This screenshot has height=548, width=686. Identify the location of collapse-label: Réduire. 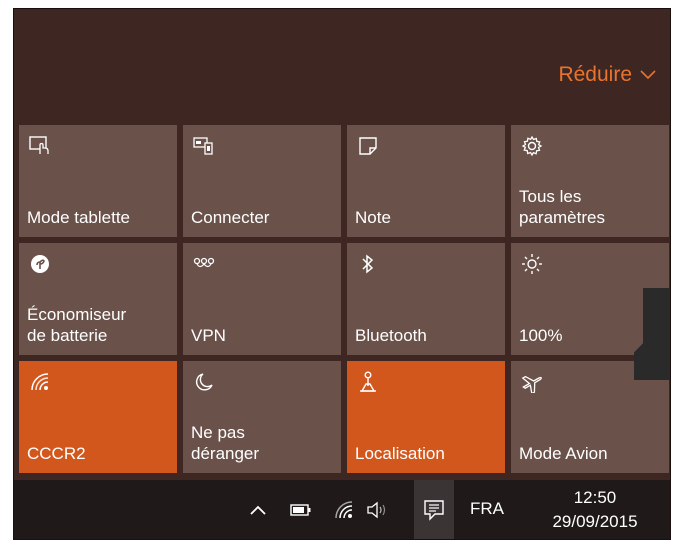
(595, 74).